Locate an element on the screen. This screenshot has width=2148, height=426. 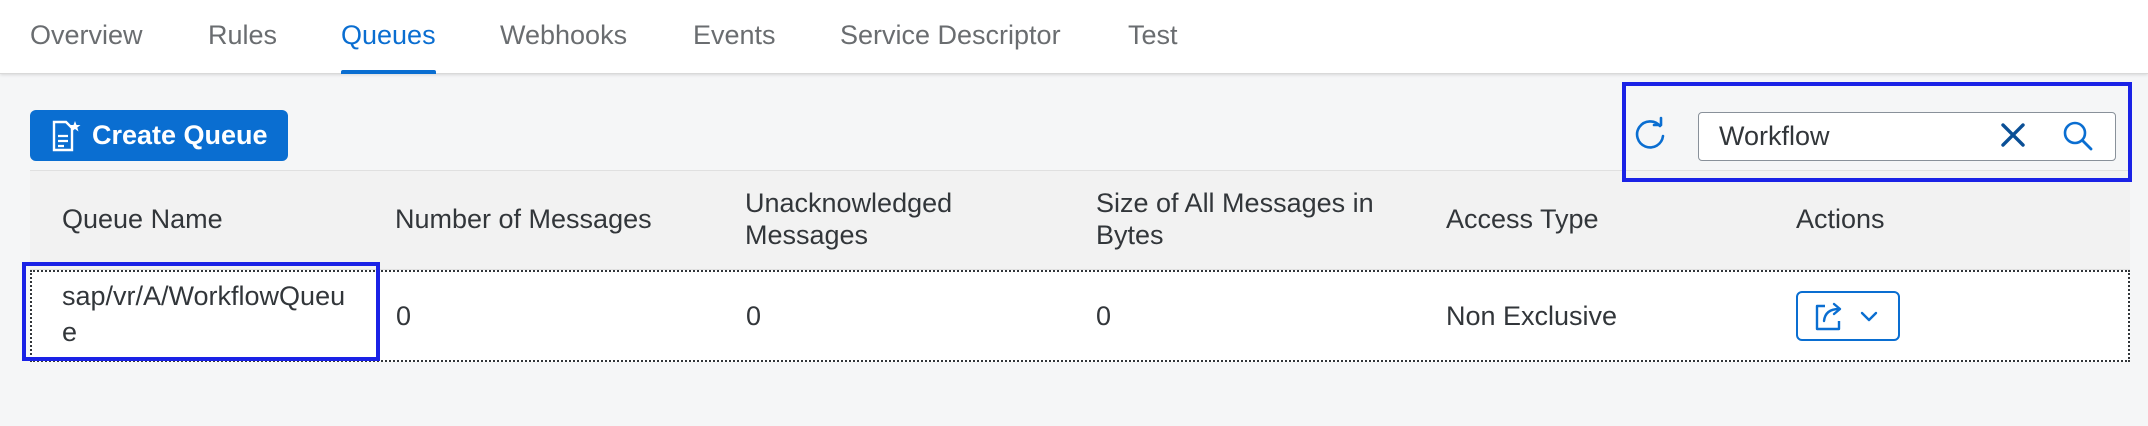
column-header-actions: Actions is located at coordinates (1840, 219).